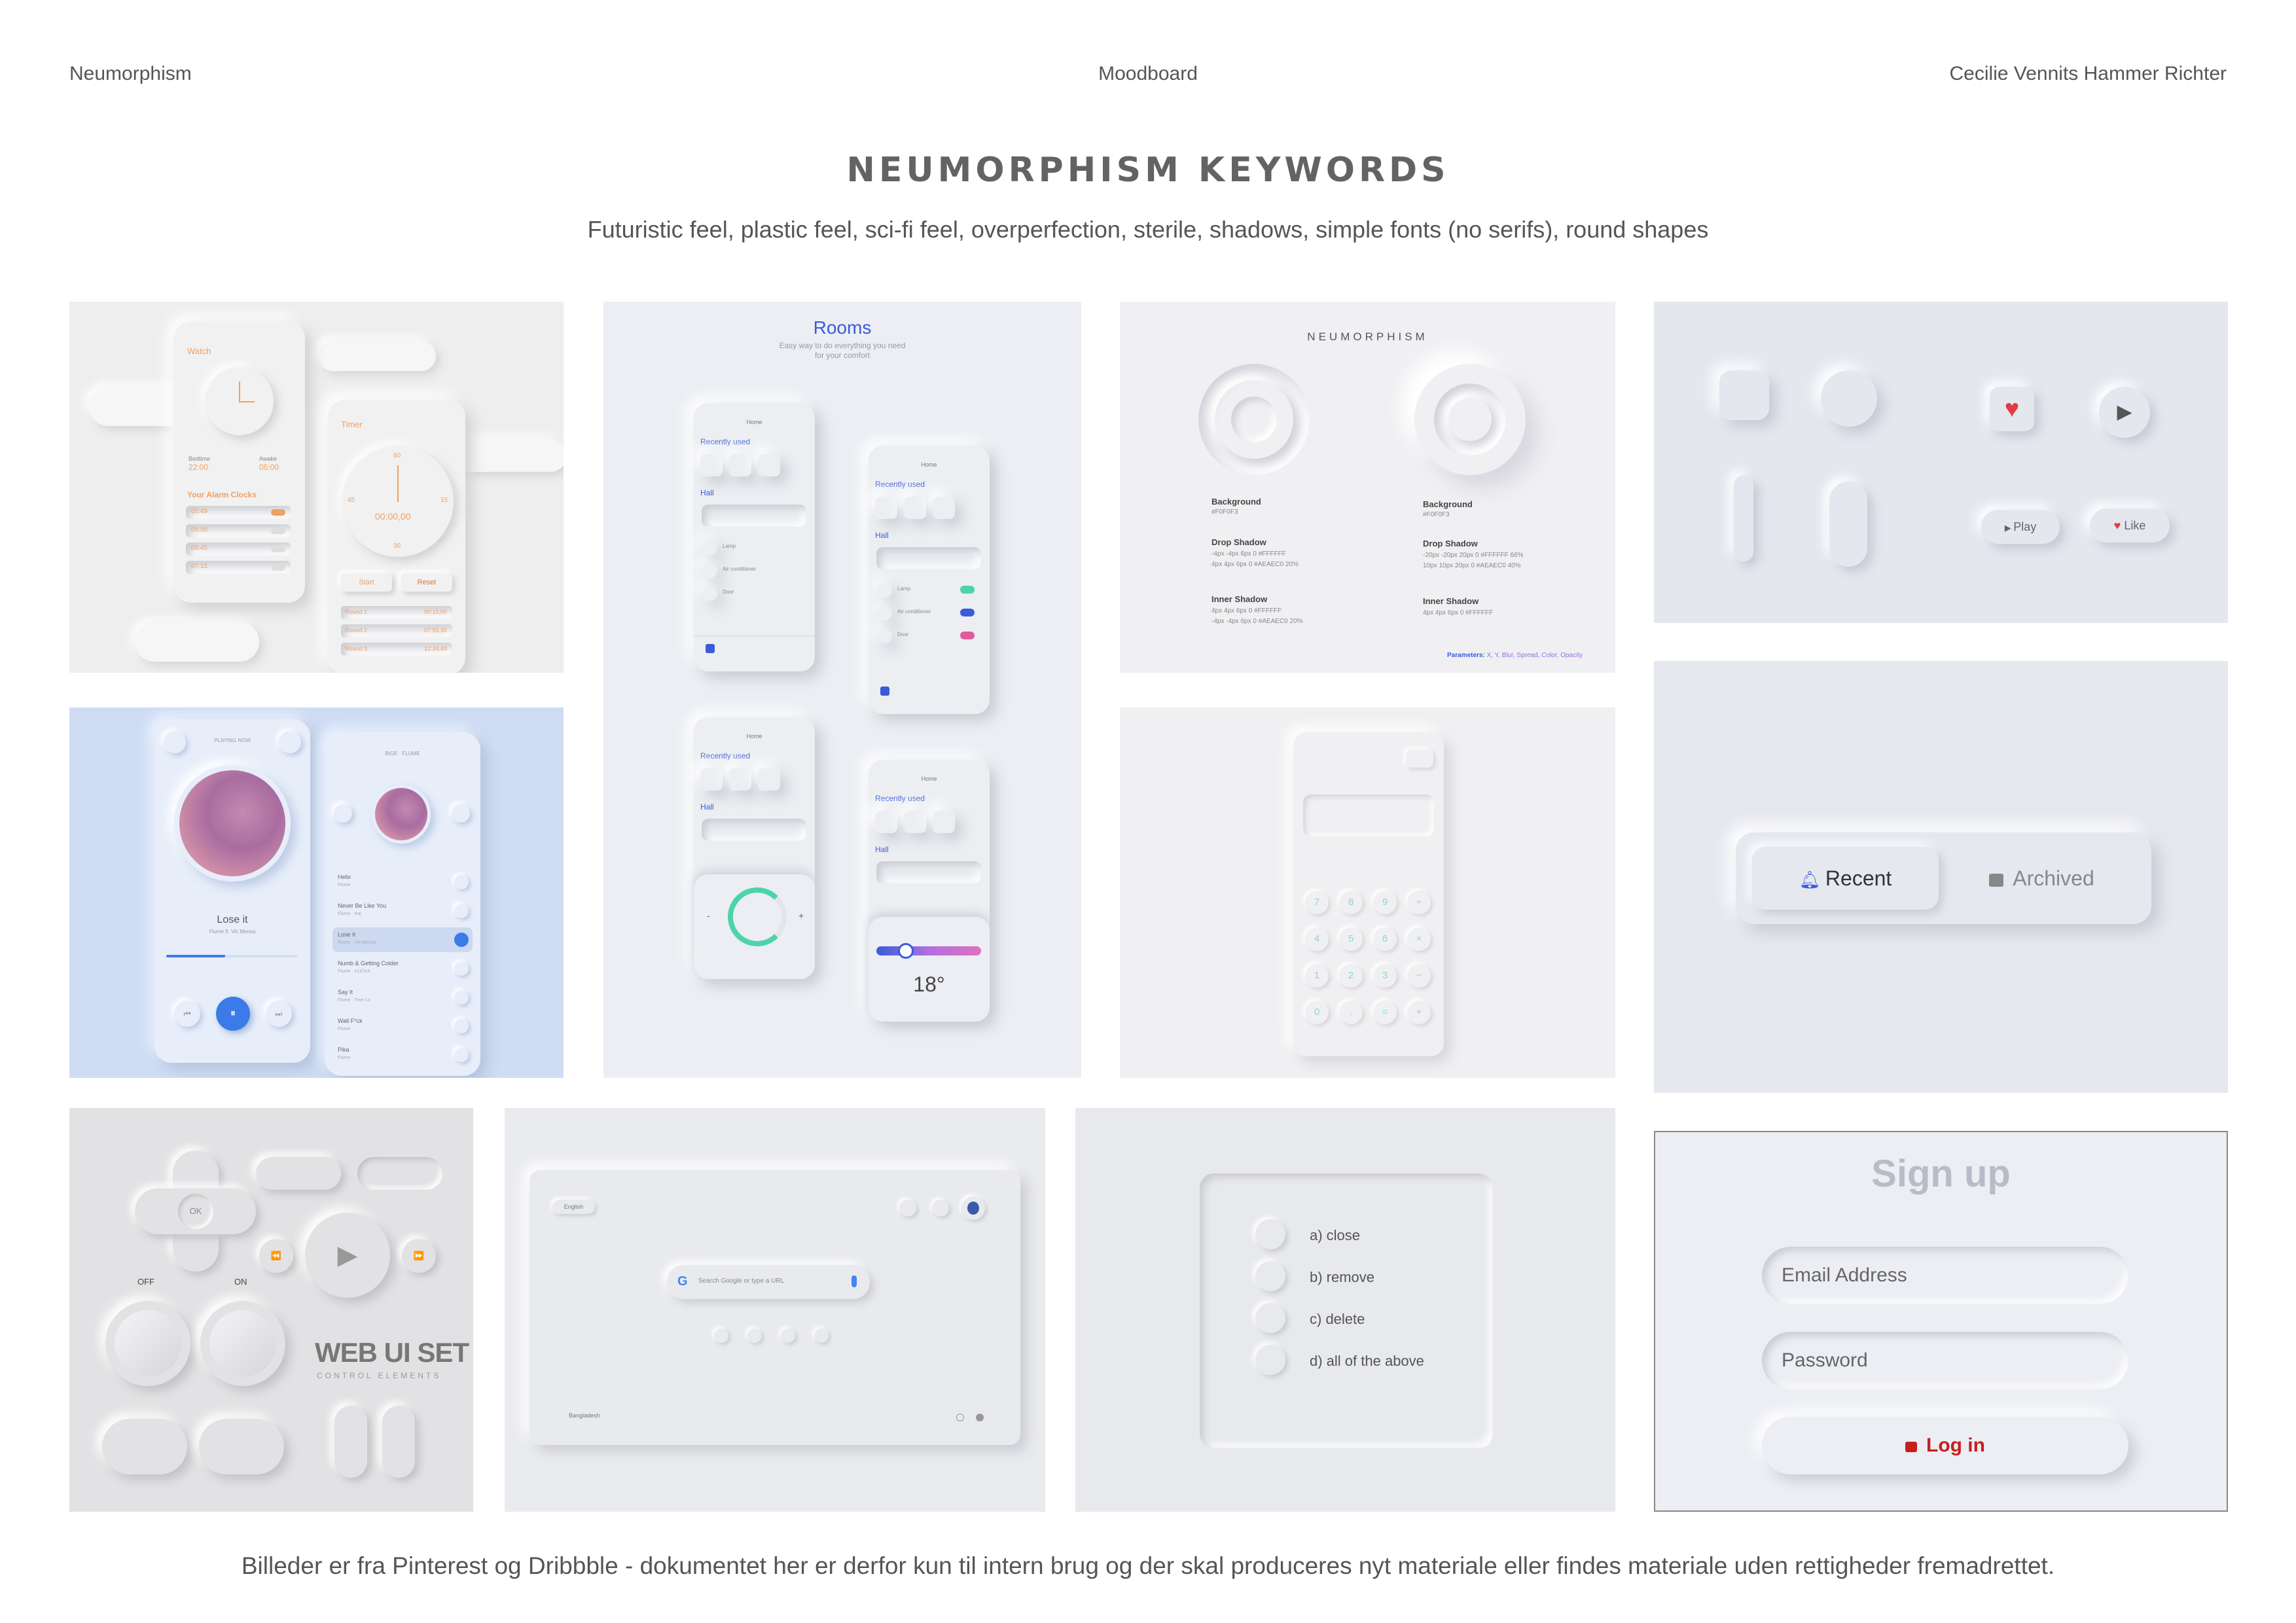 This screenshot has height=1623, width=2296. I want to click on track-row: Pika Flume, so click(402, 1055).